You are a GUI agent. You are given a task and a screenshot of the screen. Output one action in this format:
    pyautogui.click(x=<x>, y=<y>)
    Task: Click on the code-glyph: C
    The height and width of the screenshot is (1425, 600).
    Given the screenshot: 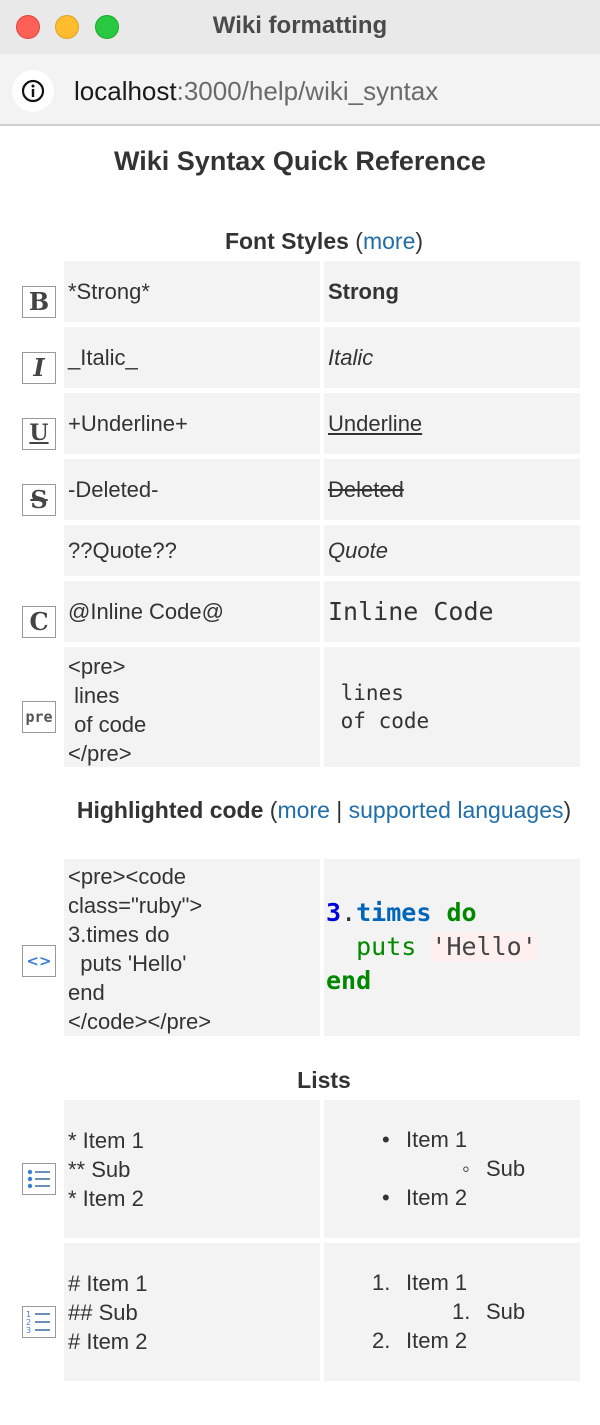 What is the action you would take?
    pyautogui.click(x=39, y=621)
    